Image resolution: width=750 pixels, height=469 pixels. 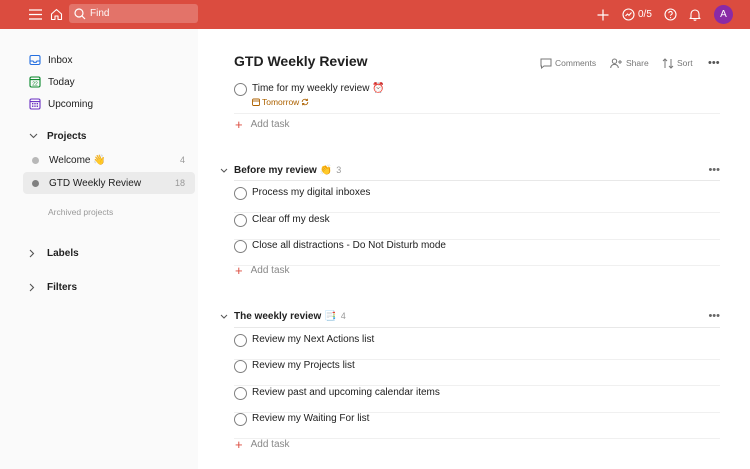 What do you see at coordinates (685, 63) in the screenshot?
I see `sort-label: Sort` at bounding box center [685, 63].